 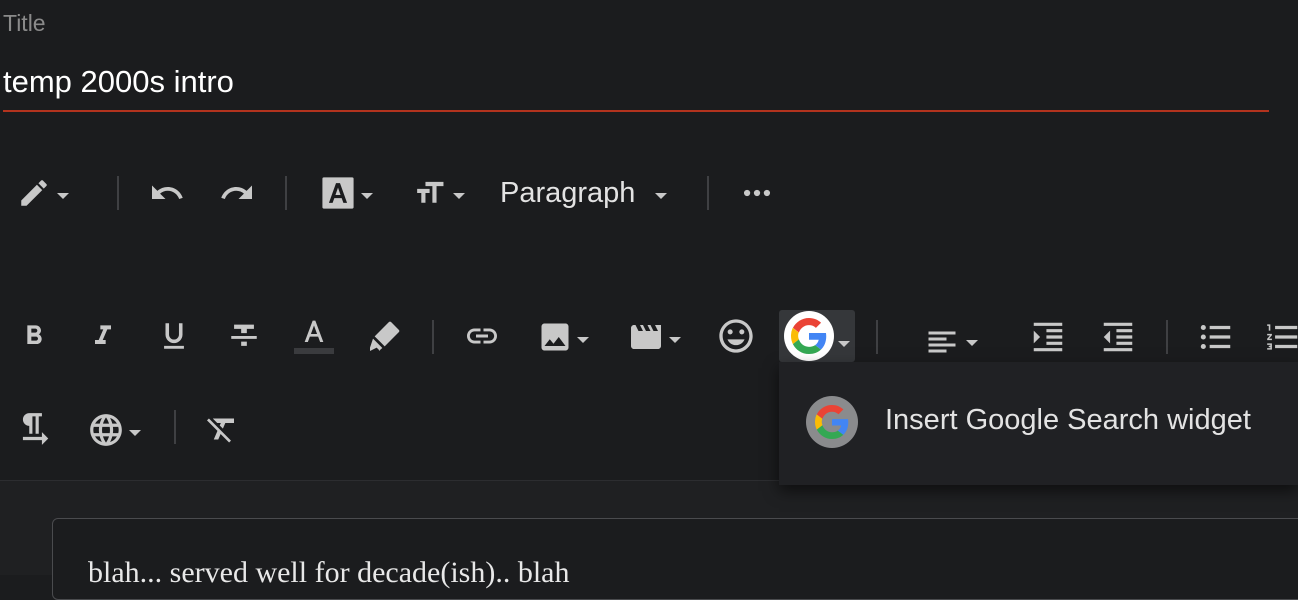 I want to click on emoji-icon, so click(x=736, y=336).